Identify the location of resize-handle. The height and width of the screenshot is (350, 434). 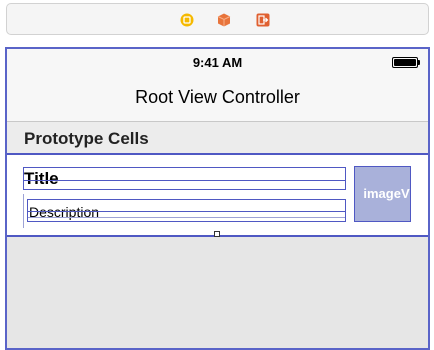
(217, 234).